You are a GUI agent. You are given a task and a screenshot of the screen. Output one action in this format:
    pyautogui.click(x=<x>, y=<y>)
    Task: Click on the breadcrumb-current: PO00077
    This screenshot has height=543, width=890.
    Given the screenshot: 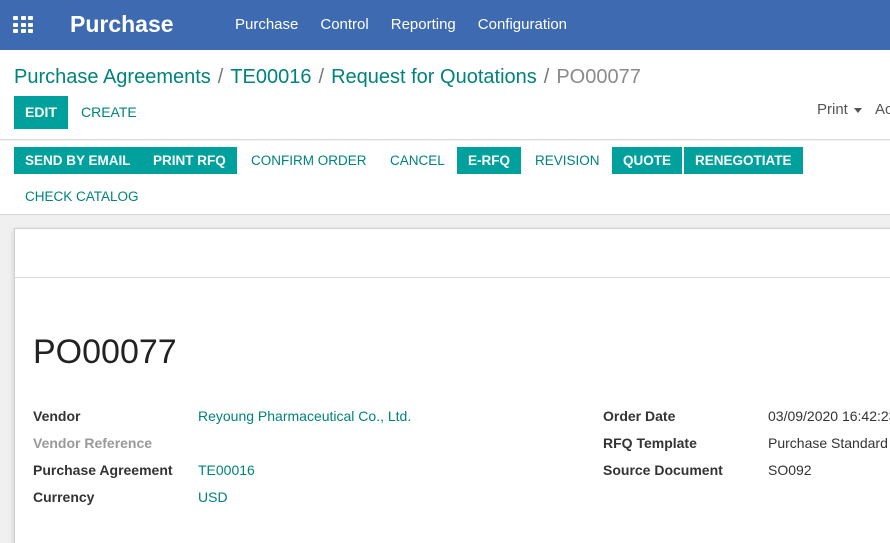 What is the action you would take?
    pyautogui.click(x=598, y=77)
    